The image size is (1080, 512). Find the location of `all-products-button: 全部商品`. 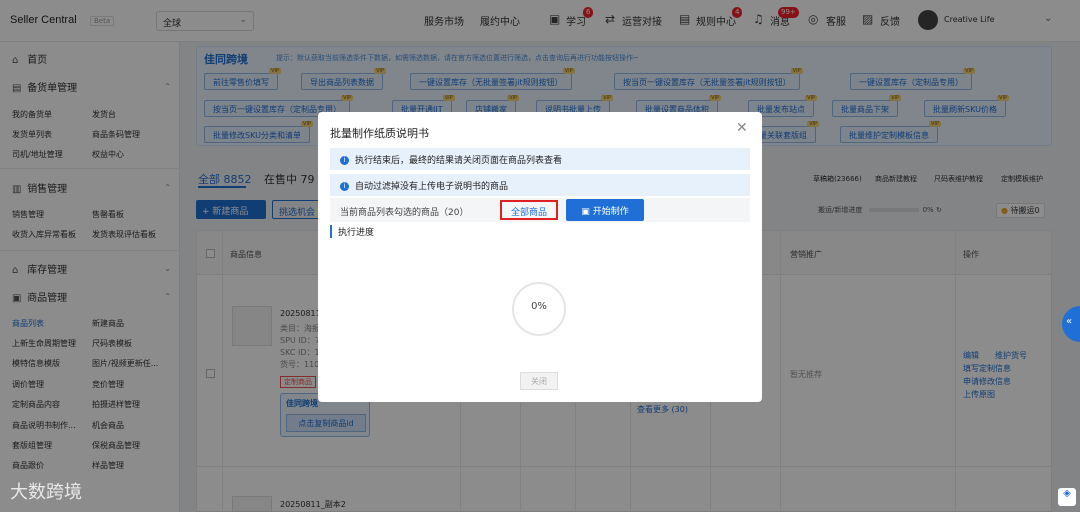

all-products-button: 全部商品 is located at coordinates (529, 210).